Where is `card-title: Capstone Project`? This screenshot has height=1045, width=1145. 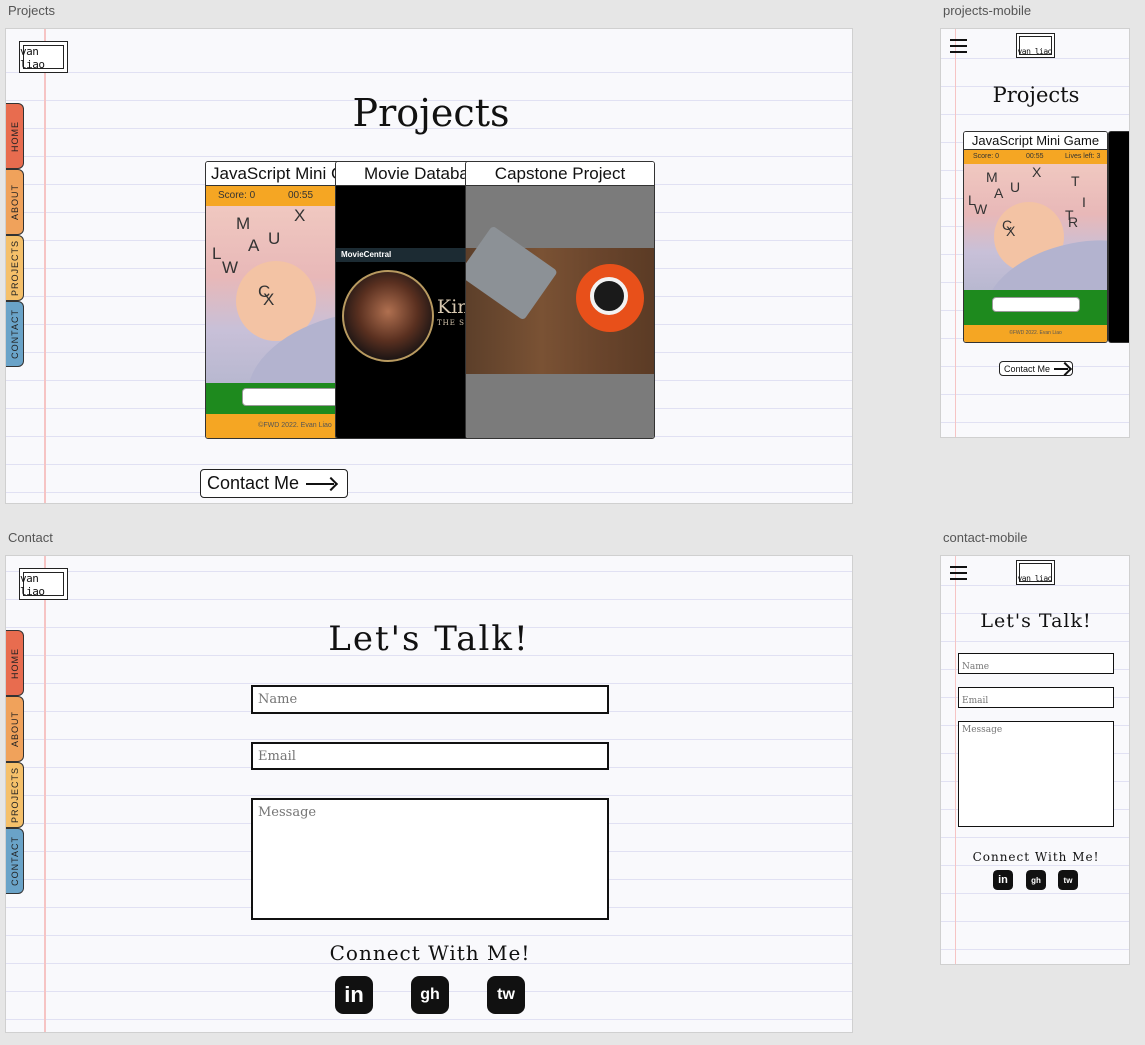 card-title: Capstone Project is located at coordinates (560, 174).